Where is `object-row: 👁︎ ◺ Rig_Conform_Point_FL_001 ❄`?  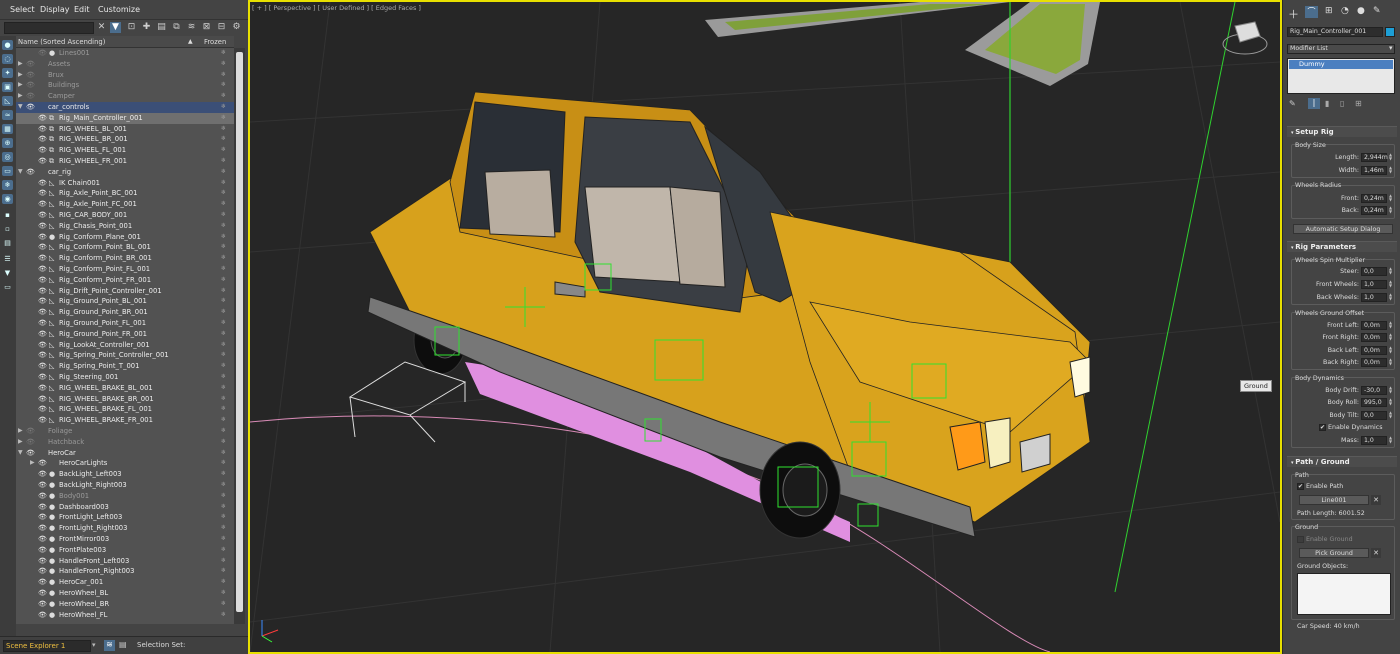
object-row: 👁︎ ◺ Rig_Conform_Point_FL_001 ❄ is located at coordinates (125, 269).